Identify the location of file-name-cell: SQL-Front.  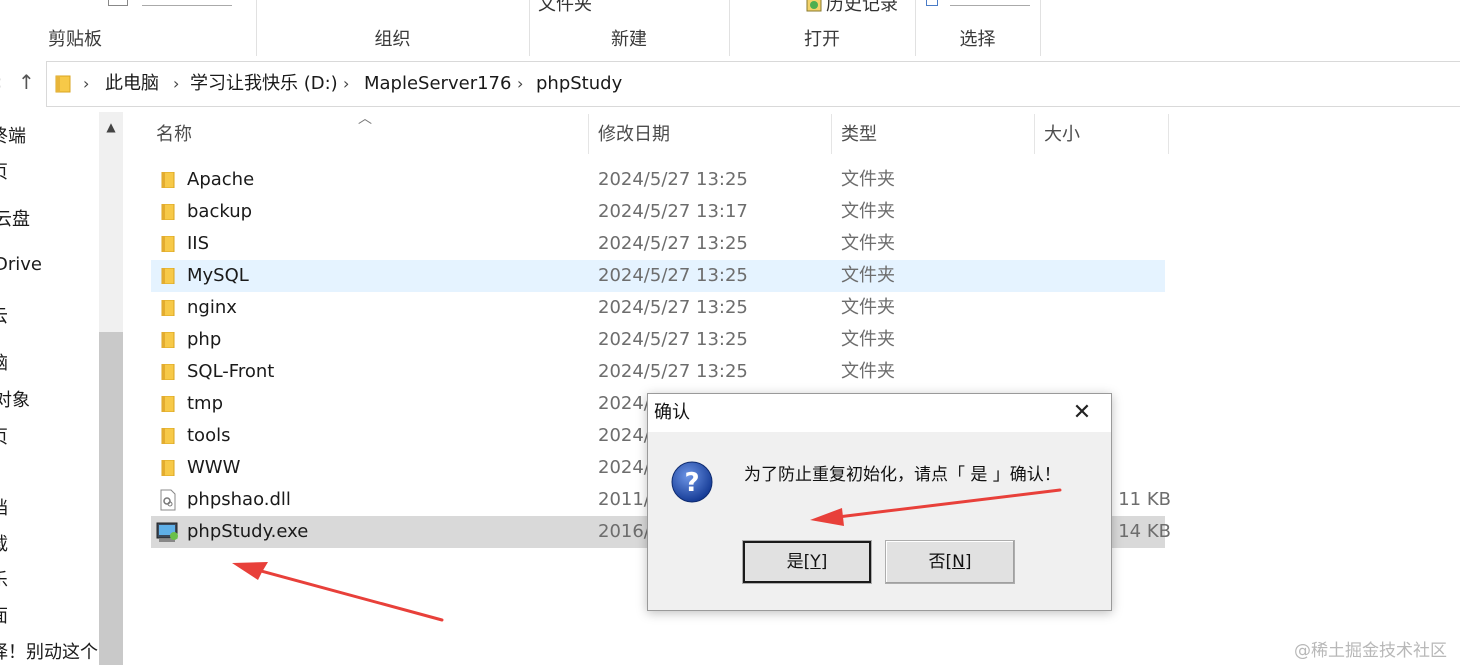
(231, 371).